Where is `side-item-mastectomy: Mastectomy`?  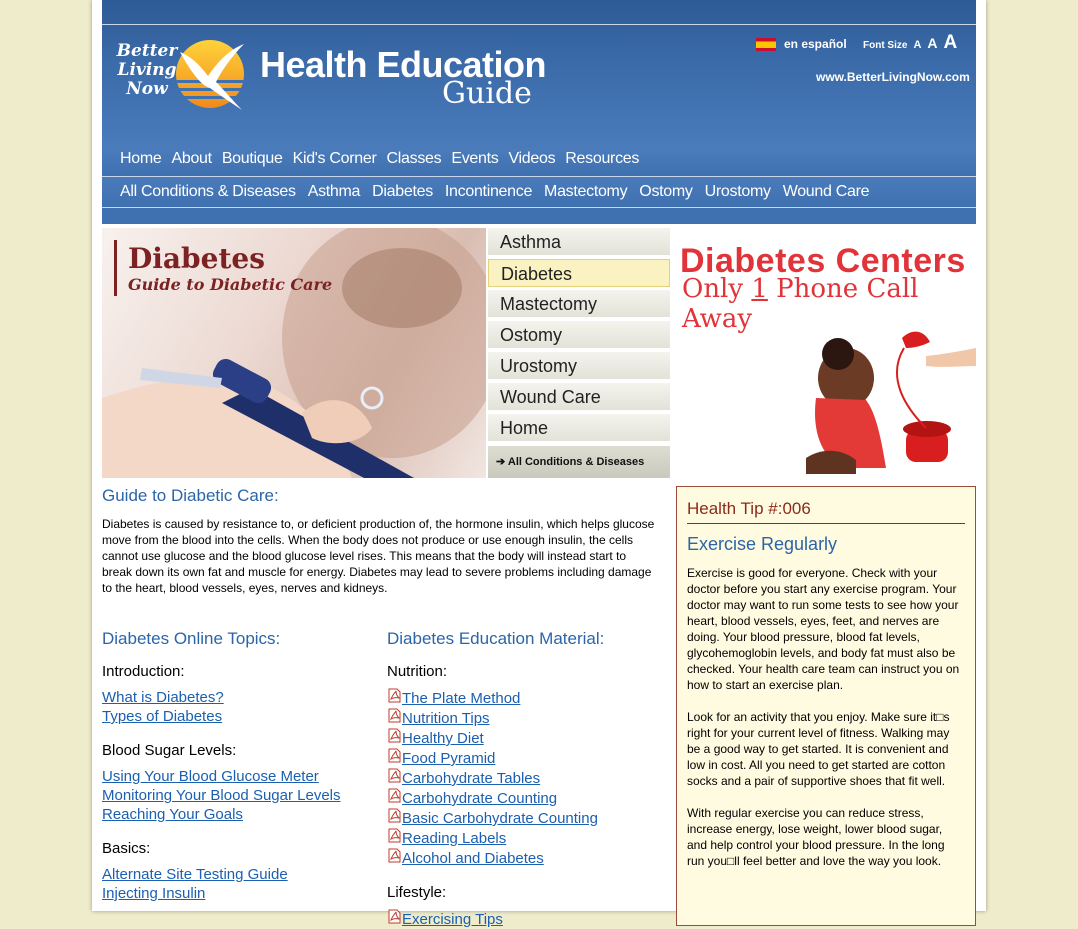
side-item-mastectomy: Mastectomy is located at coordinates (579, 304).